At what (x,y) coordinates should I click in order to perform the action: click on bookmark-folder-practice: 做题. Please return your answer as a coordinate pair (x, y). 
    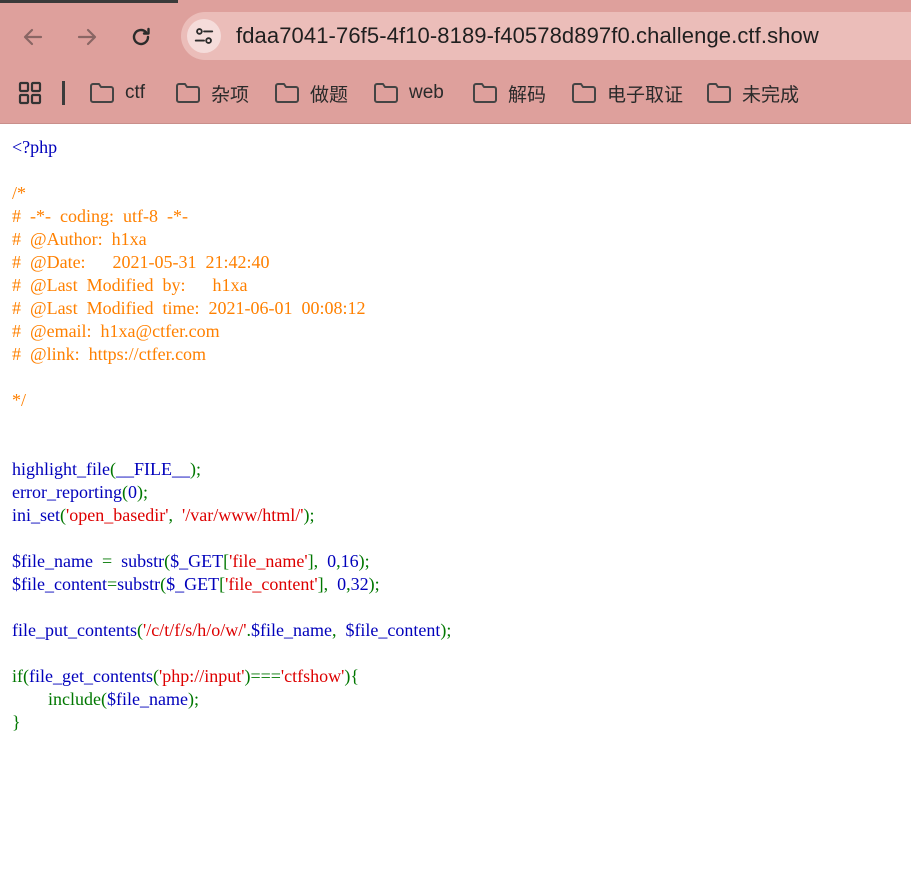
    Looking at the image, I should click on (311, 93).